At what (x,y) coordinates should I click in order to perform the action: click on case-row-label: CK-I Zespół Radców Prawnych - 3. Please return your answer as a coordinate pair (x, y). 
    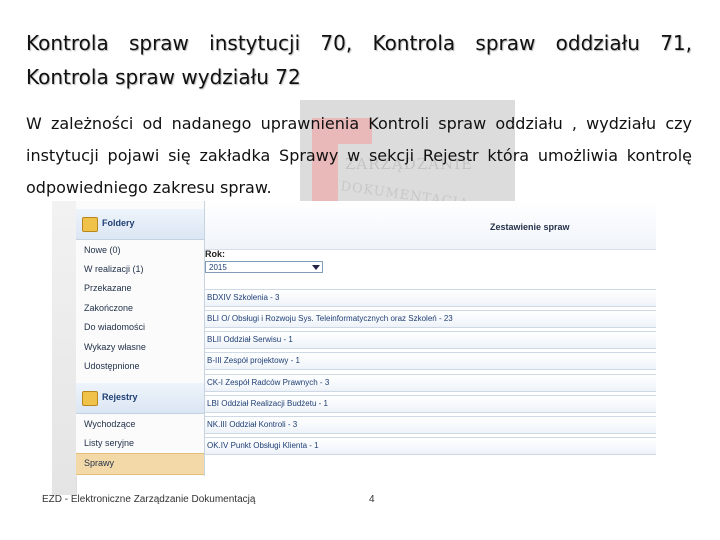
    Looking at the image, I should click on (268, 382).